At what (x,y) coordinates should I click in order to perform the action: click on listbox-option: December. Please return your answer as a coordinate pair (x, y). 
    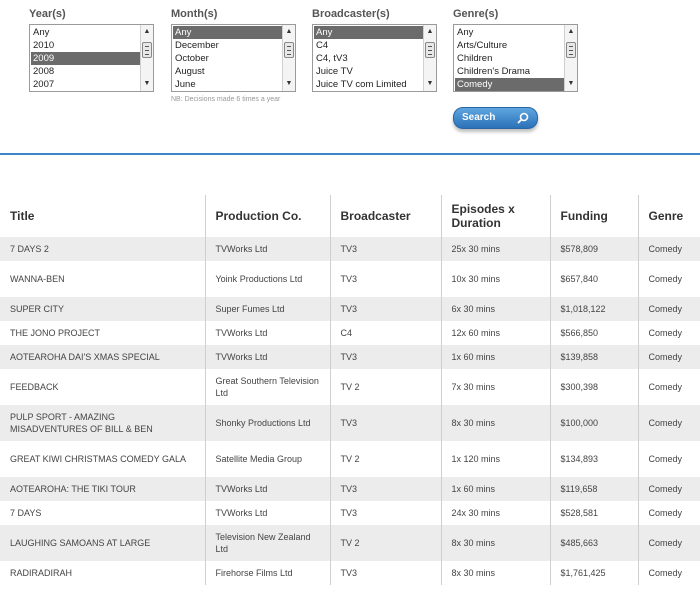
    Looking at the image, I should click on (227, 45).